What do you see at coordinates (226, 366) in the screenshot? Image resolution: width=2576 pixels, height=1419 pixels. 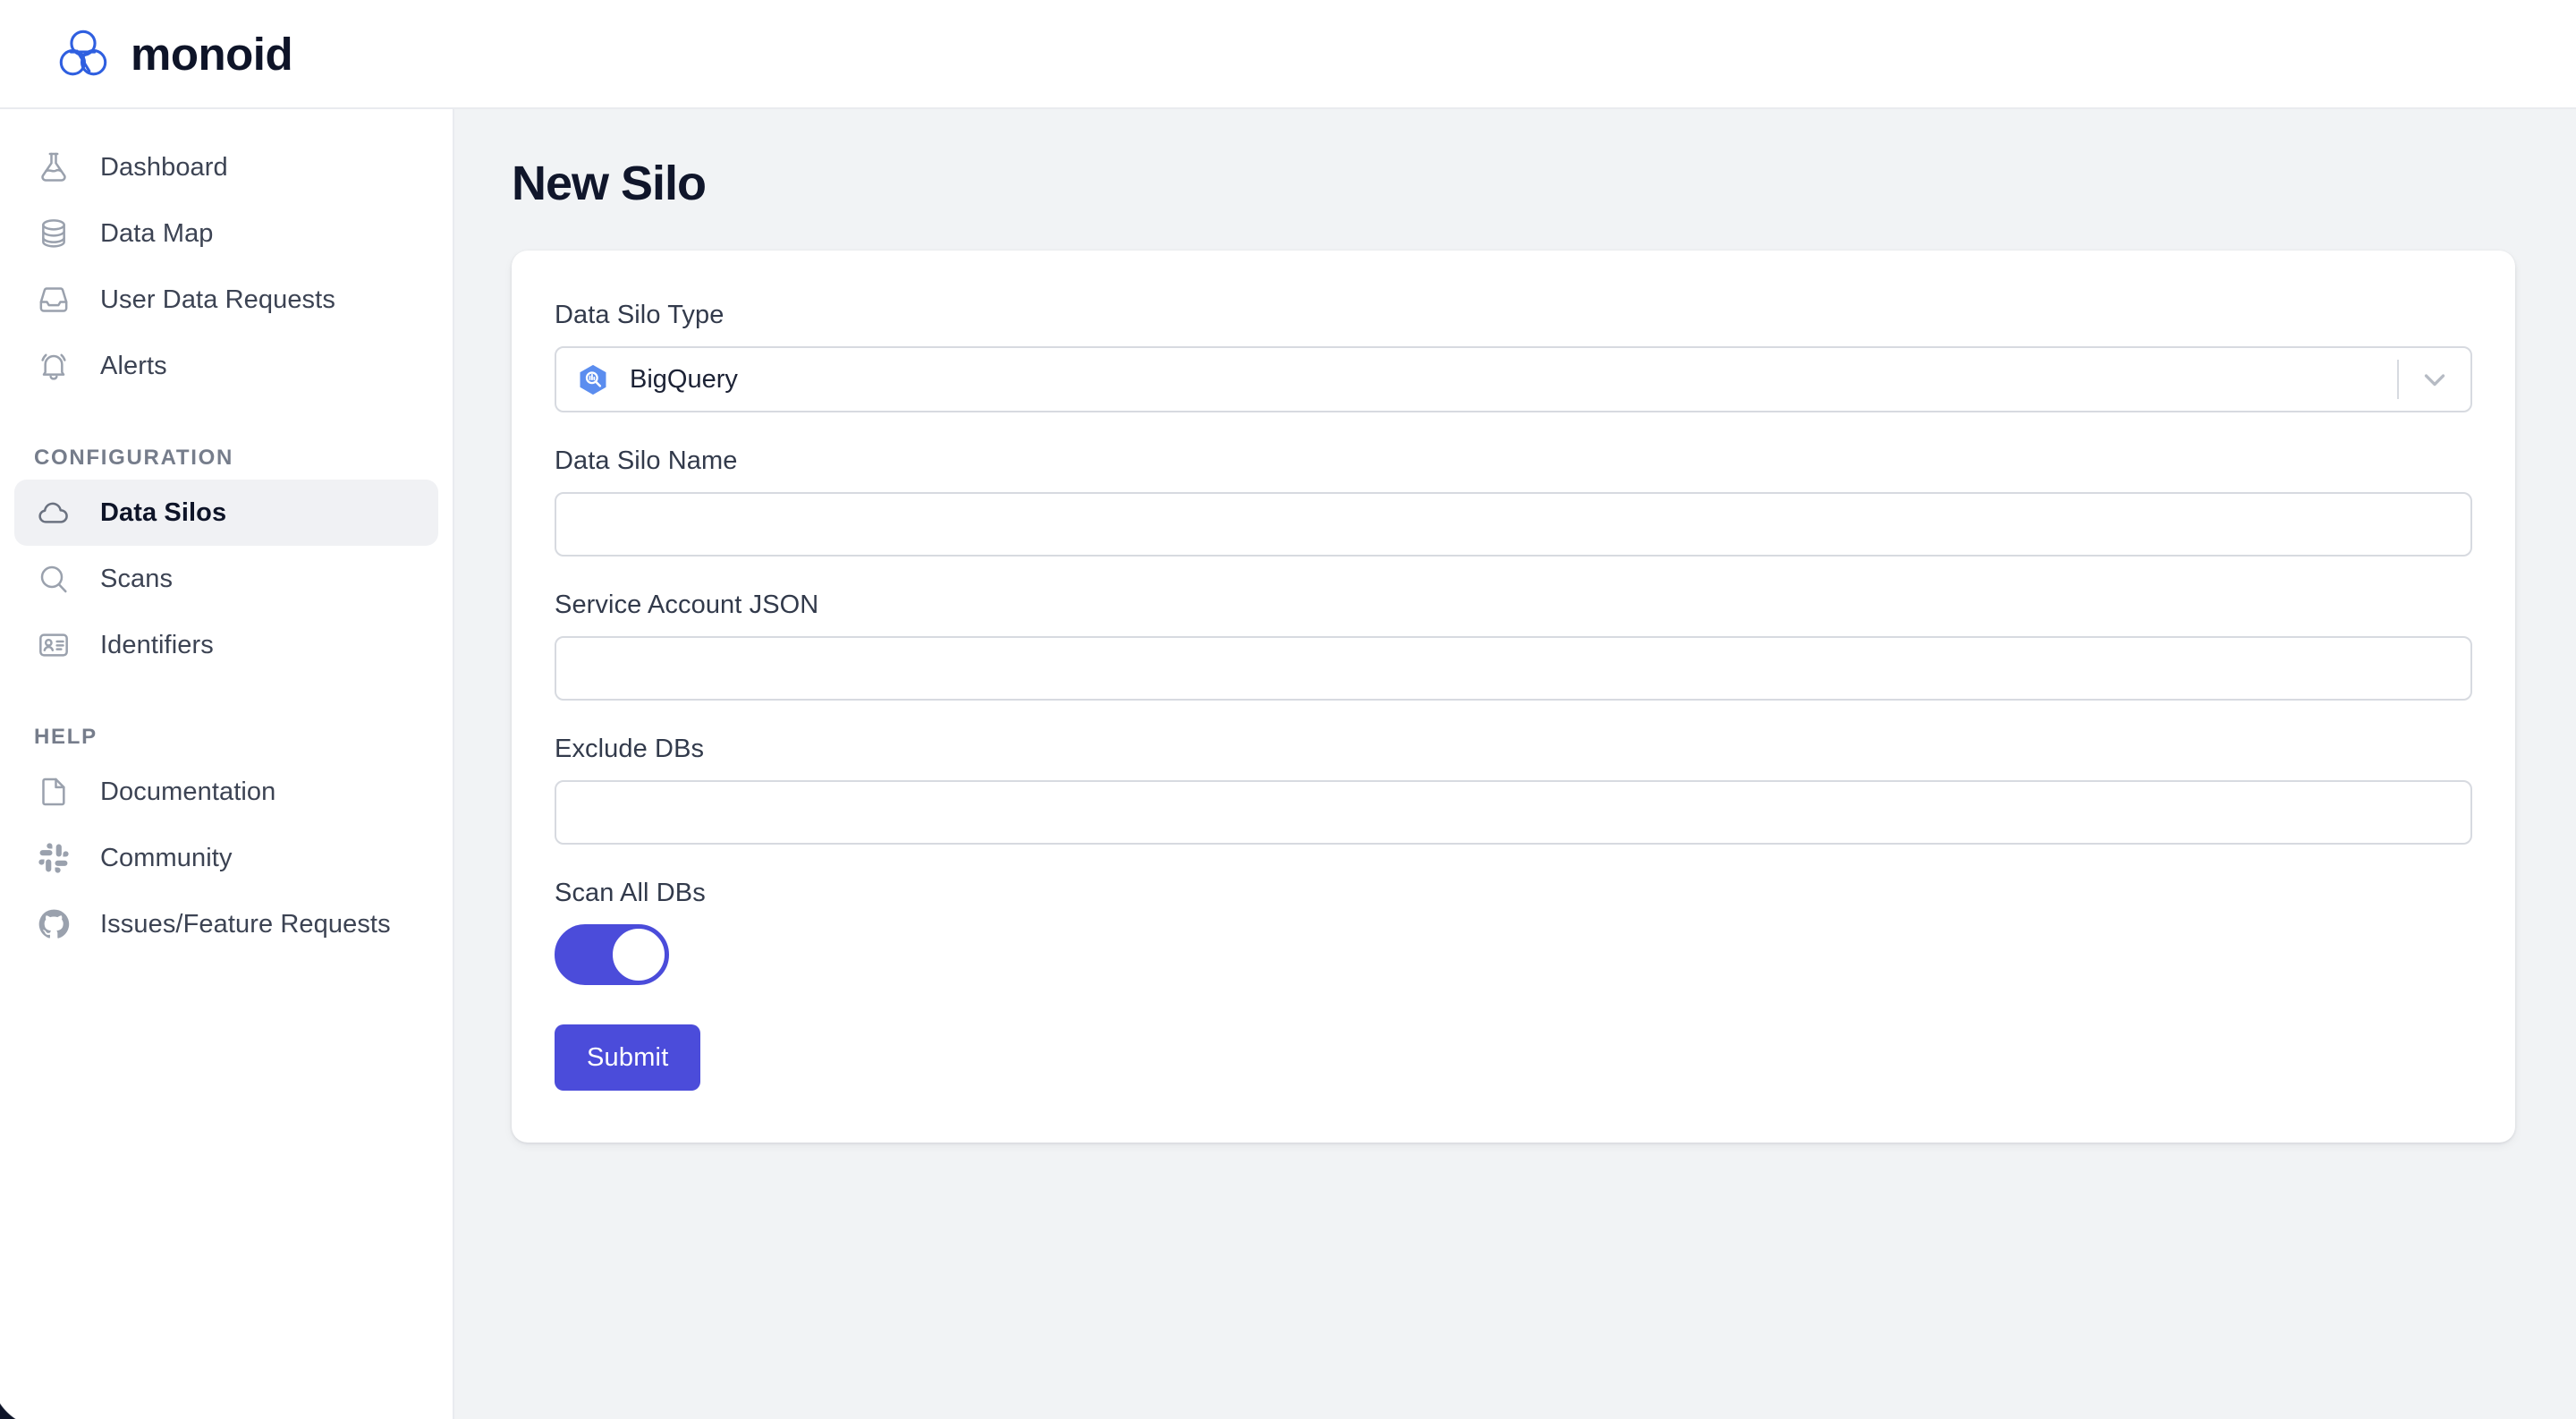 I see `sidebar-item-alerts: Alerts` at bounding box center [226, 366].